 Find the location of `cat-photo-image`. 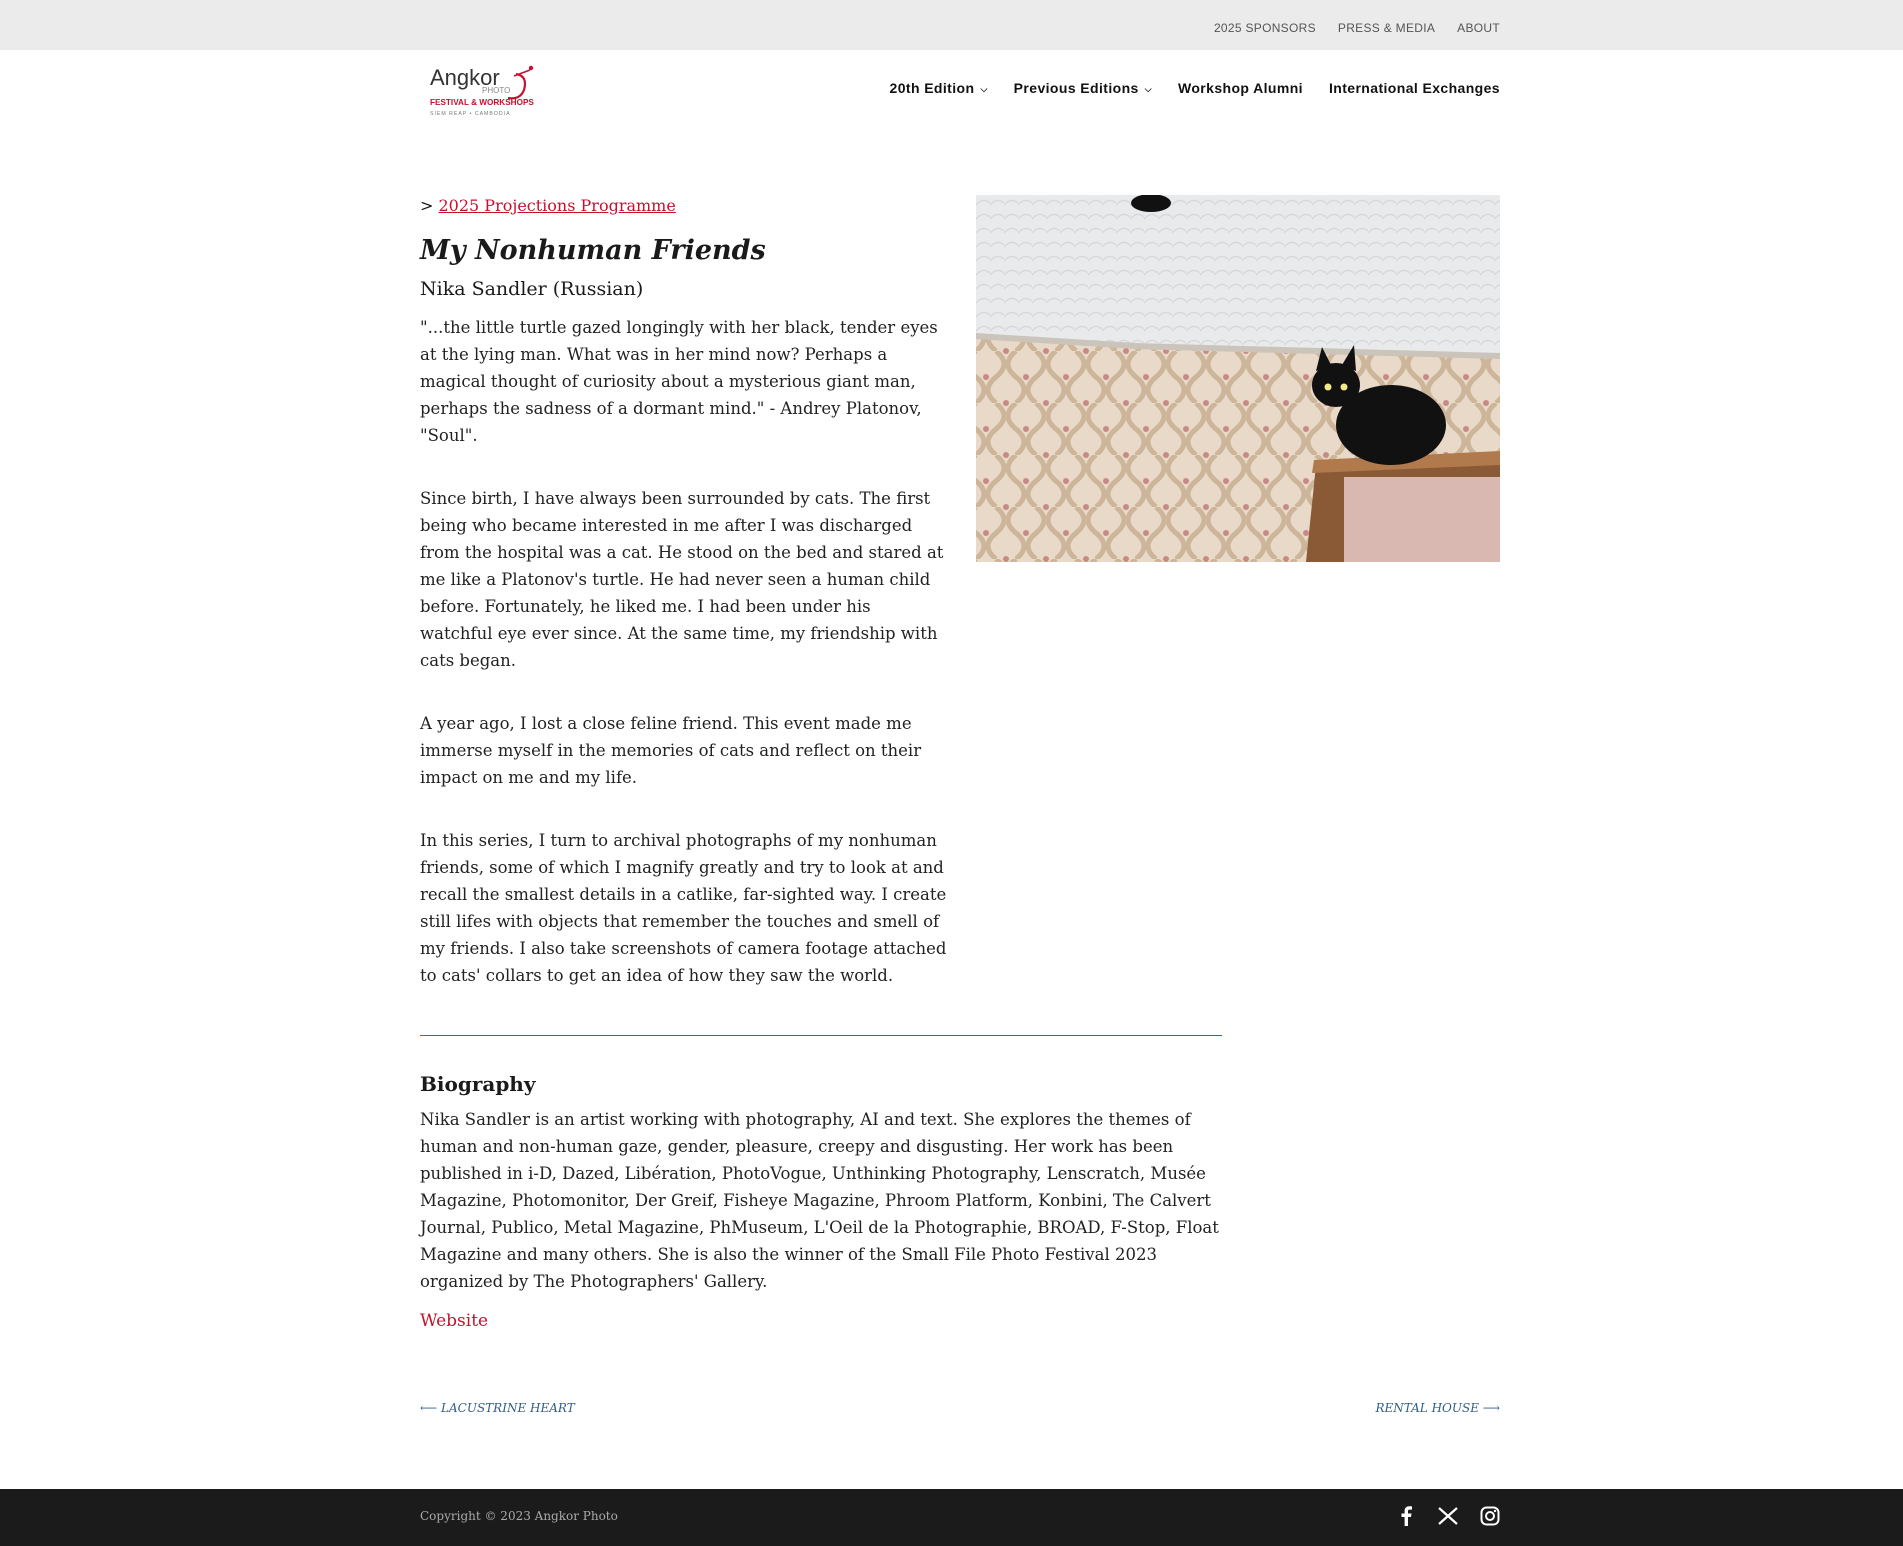

cat-photo-image is located at coordinates (1238, 378).